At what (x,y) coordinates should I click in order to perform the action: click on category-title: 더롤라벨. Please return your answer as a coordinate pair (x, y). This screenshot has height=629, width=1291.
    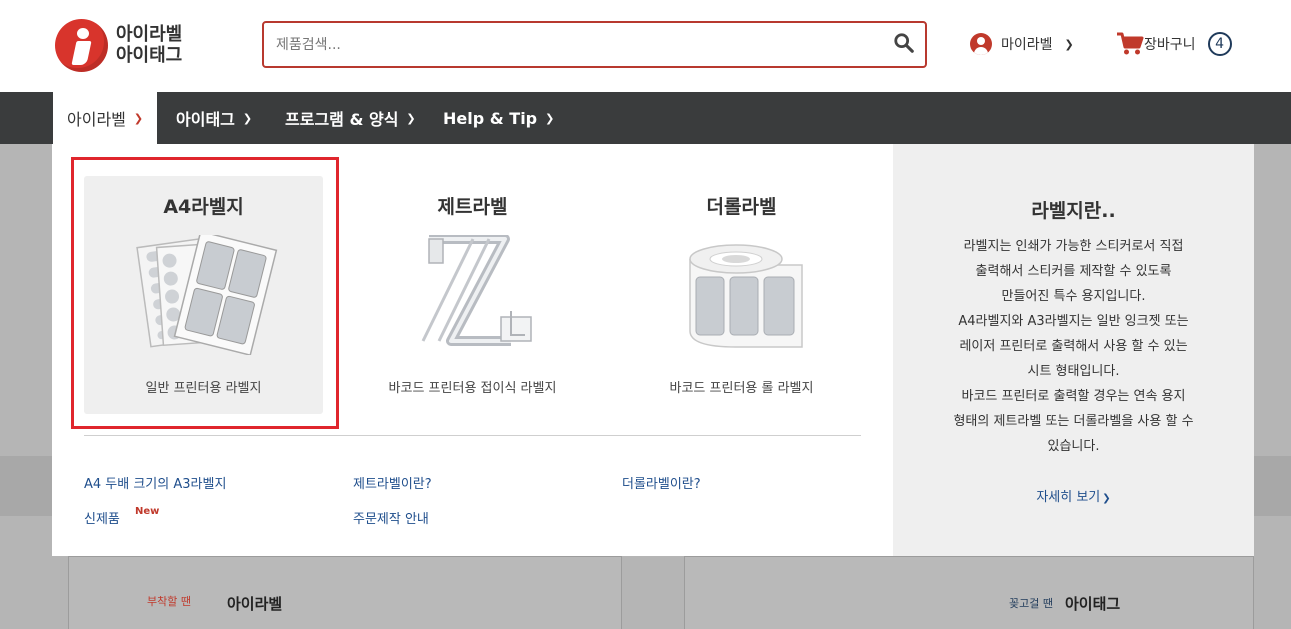
    Looking at the image, I should click on (741, 207).